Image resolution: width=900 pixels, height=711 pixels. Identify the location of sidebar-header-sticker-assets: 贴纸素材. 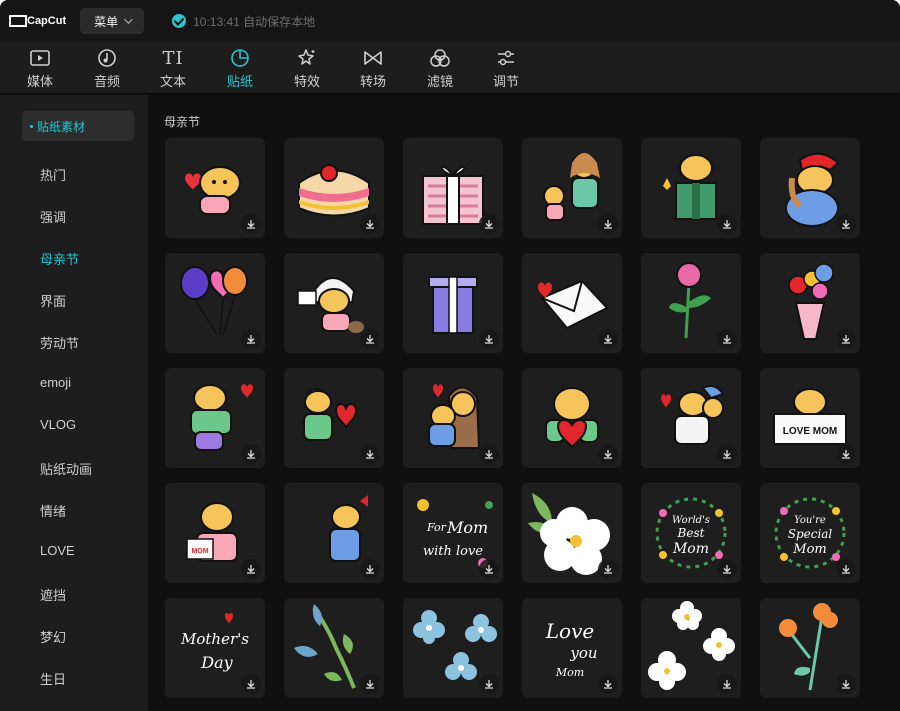
(78, 126).